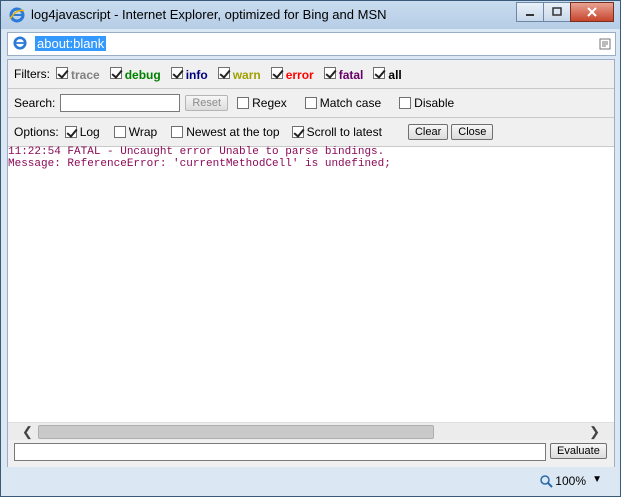 The width and height of the screenshot is (621, 497). Describe the element at coordinates (269, 103) in the screenshot. I see `regex-label: Regex` at that location.